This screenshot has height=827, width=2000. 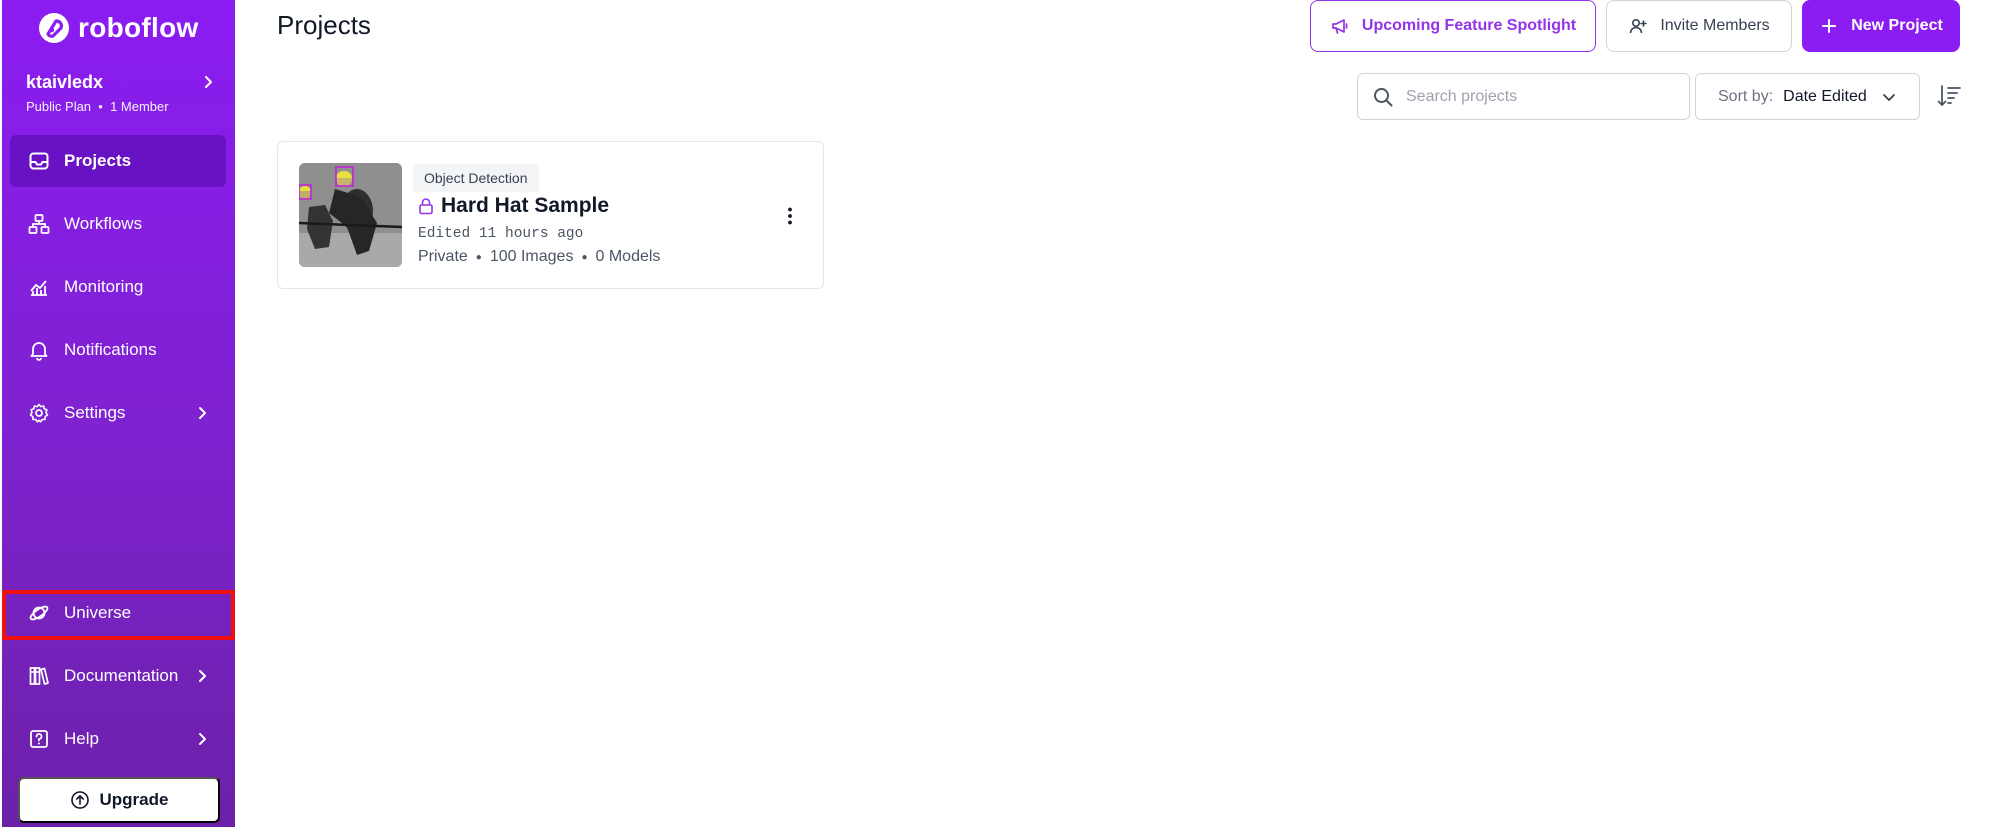 What do you see at coordinates (1340, 26) in the screenshot?
I see `megaphone-icon` at bounding box center [1340, 26].